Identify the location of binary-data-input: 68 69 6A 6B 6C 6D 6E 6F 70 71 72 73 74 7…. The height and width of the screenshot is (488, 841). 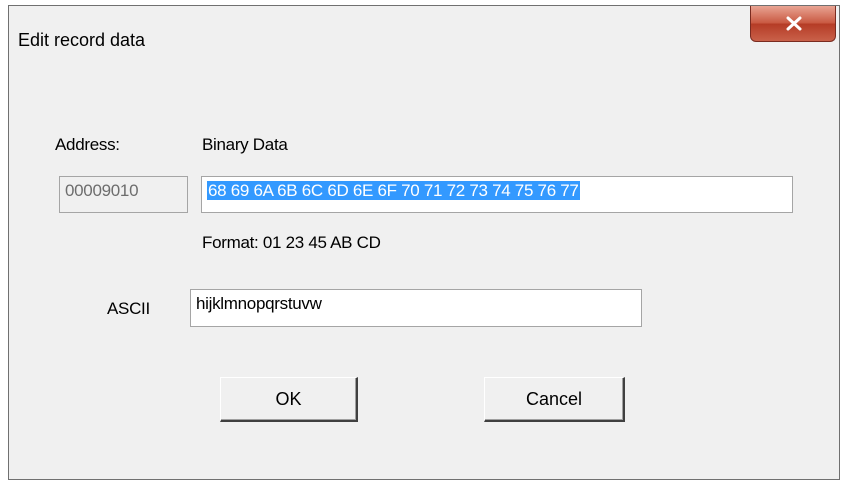
(497, 194).